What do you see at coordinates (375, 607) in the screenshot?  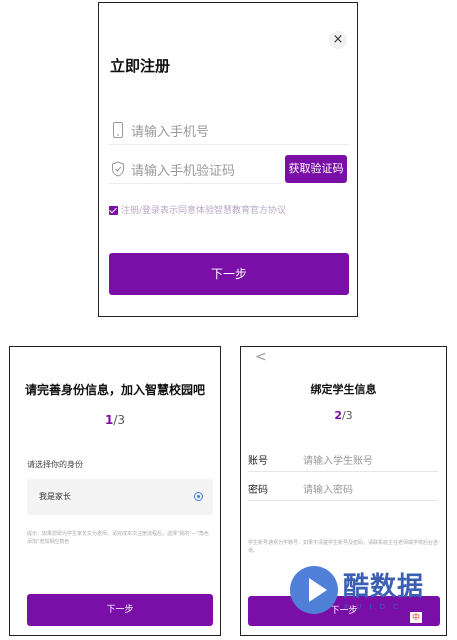 I see `watermark-subtext: KUIDC` at bounding box center [375, 607].